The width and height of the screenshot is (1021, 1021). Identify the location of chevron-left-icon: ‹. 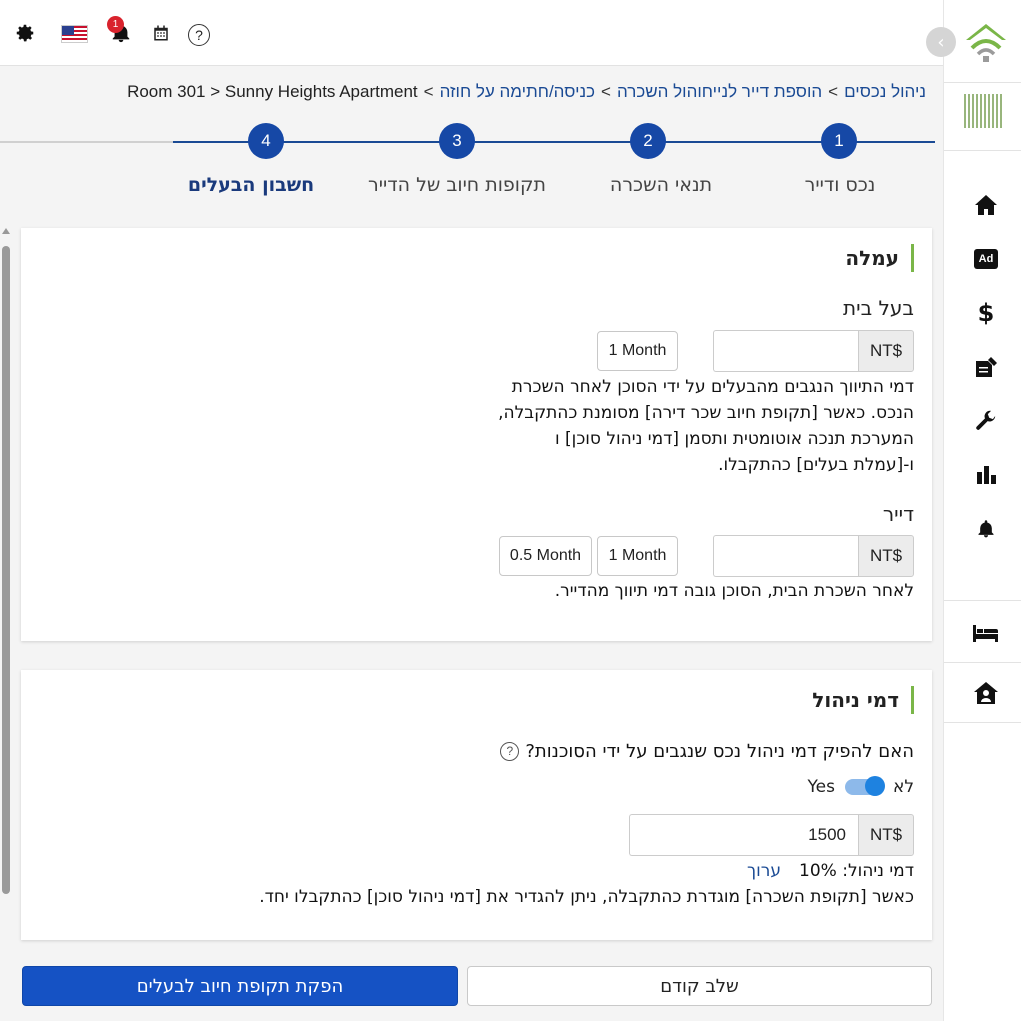
(941, 42).